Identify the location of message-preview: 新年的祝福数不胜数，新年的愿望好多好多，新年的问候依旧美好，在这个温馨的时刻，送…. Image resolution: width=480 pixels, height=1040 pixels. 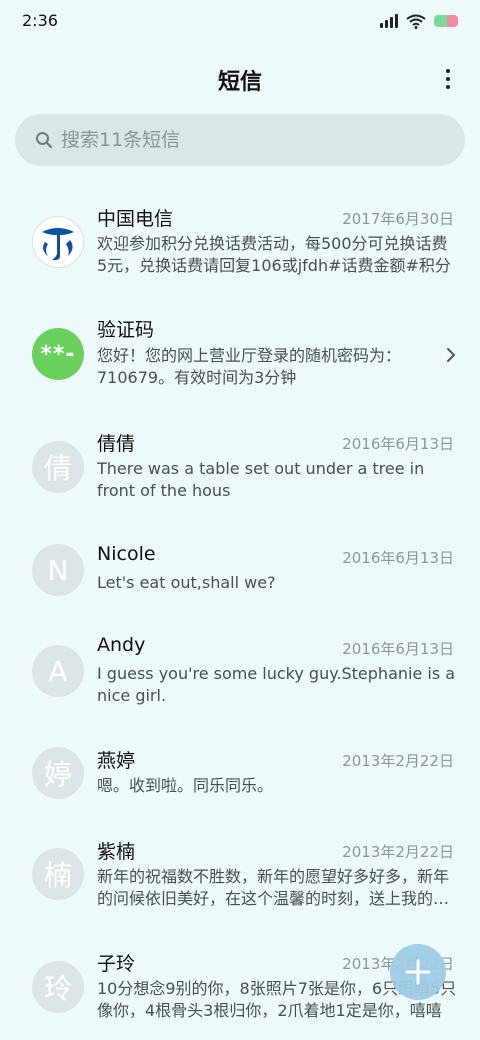
(273, 887).